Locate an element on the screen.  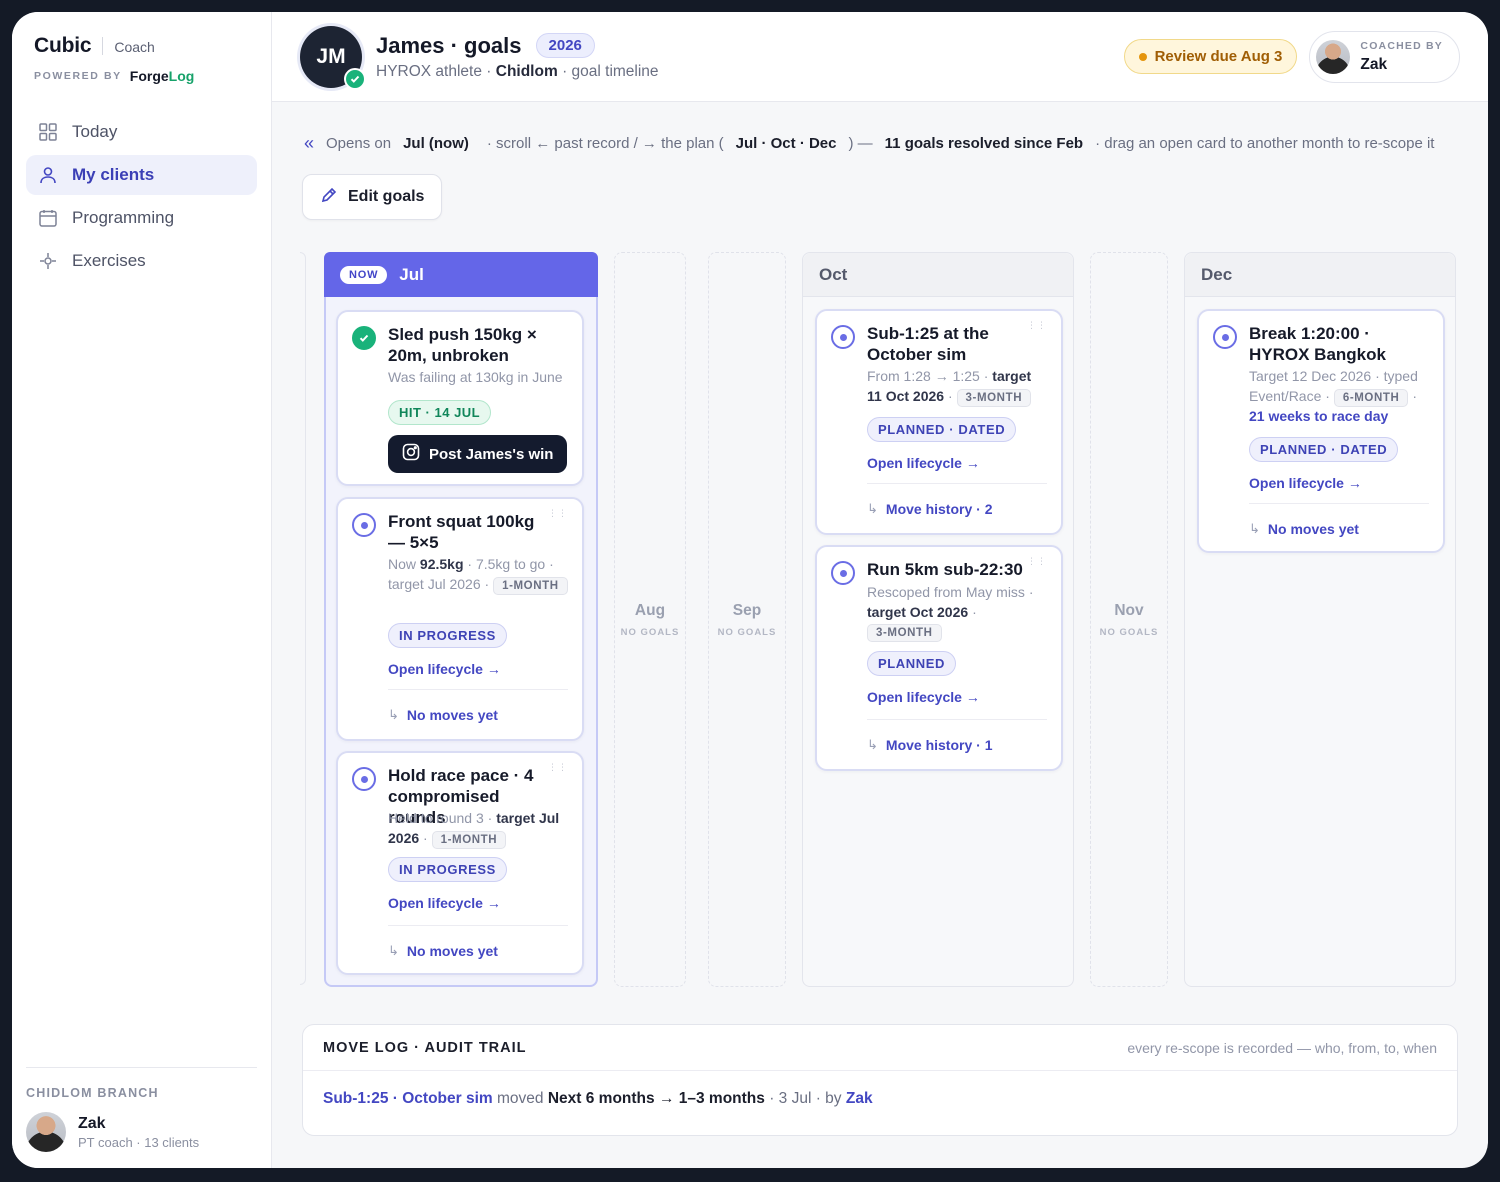
hit-badge: HIT · 14 JUL is located at coordinates (440, 412).